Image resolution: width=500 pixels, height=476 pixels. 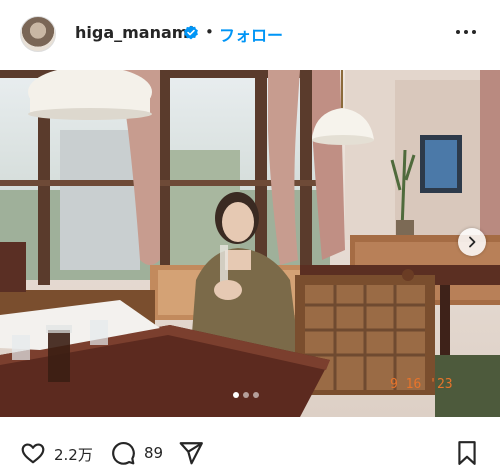 I want to click on bookmark-icon, so click(x=467, y=453).